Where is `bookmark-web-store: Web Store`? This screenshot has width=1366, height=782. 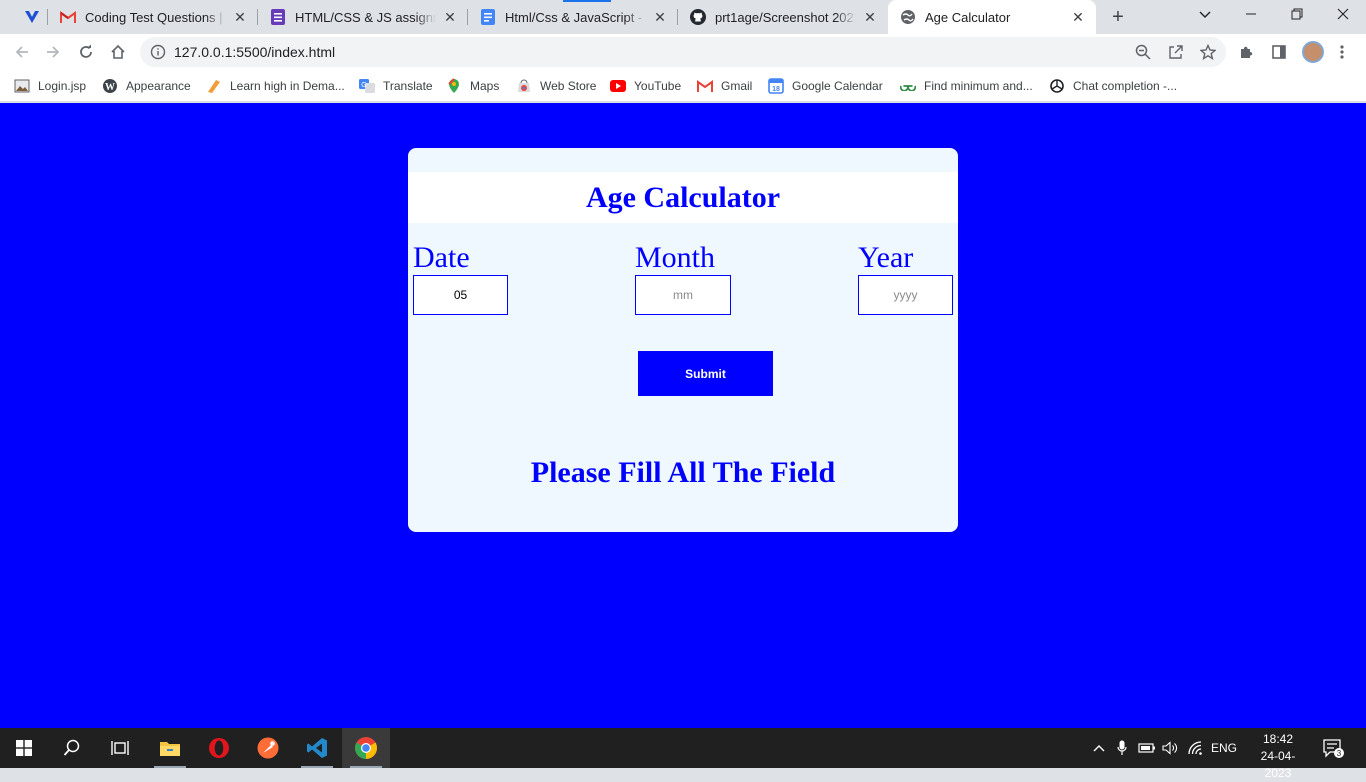 bookmark-web-store: Web Store is located at coordinates (556, 86).